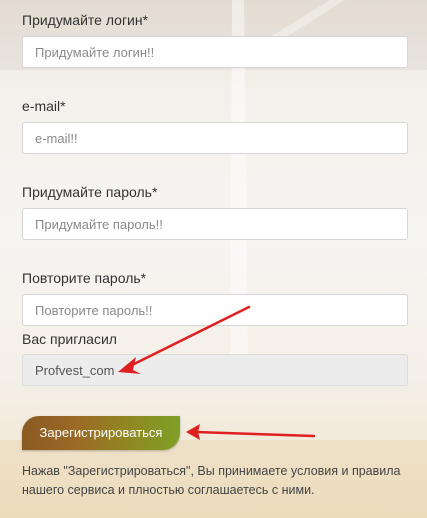 The image size is (427, 518). Describe the element at coordinates (90, 192) in the screenshot. I see `password-label: Придумайте пароль*` at that location.